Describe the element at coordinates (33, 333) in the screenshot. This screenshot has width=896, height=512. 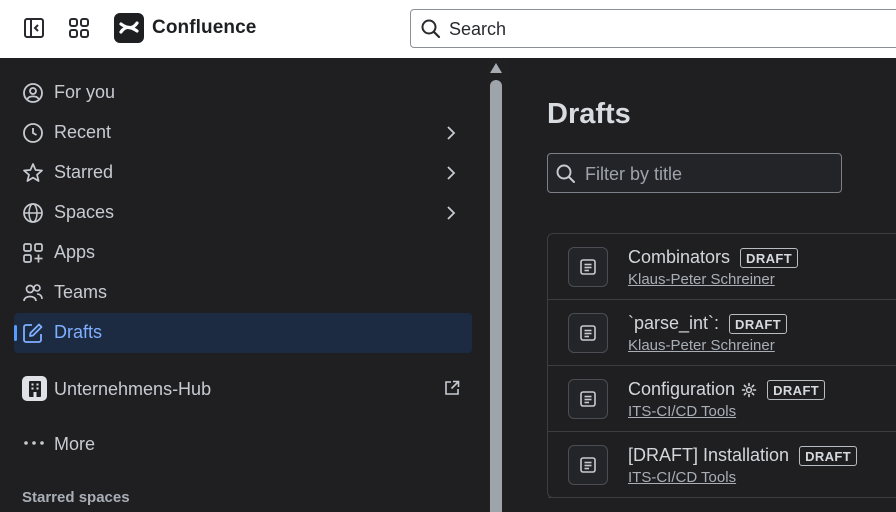
I see `edit-icon` at that location.